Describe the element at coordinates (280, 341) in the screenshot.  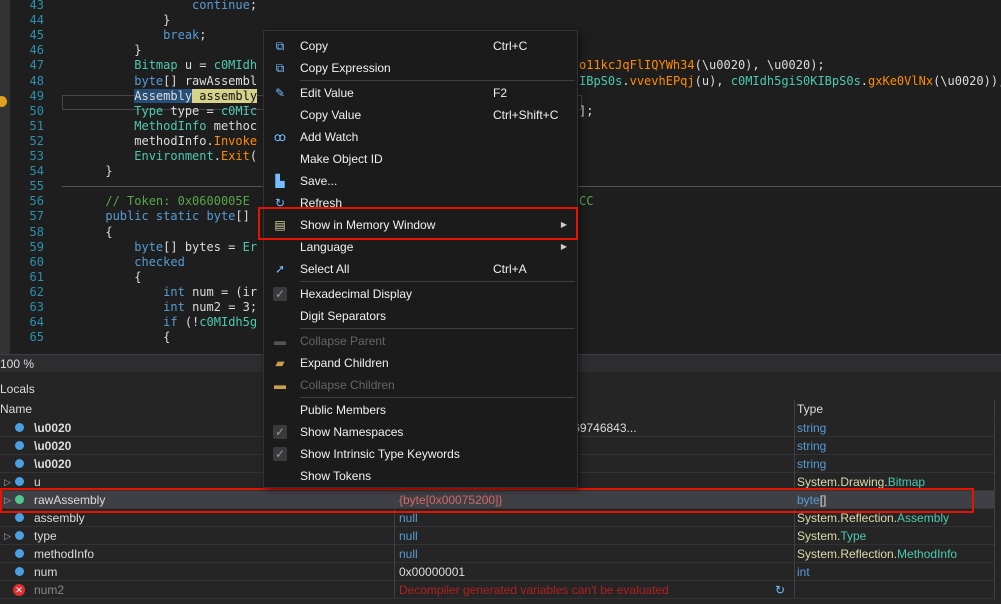
I see `collapse-parent-icon: ▬` at that location.